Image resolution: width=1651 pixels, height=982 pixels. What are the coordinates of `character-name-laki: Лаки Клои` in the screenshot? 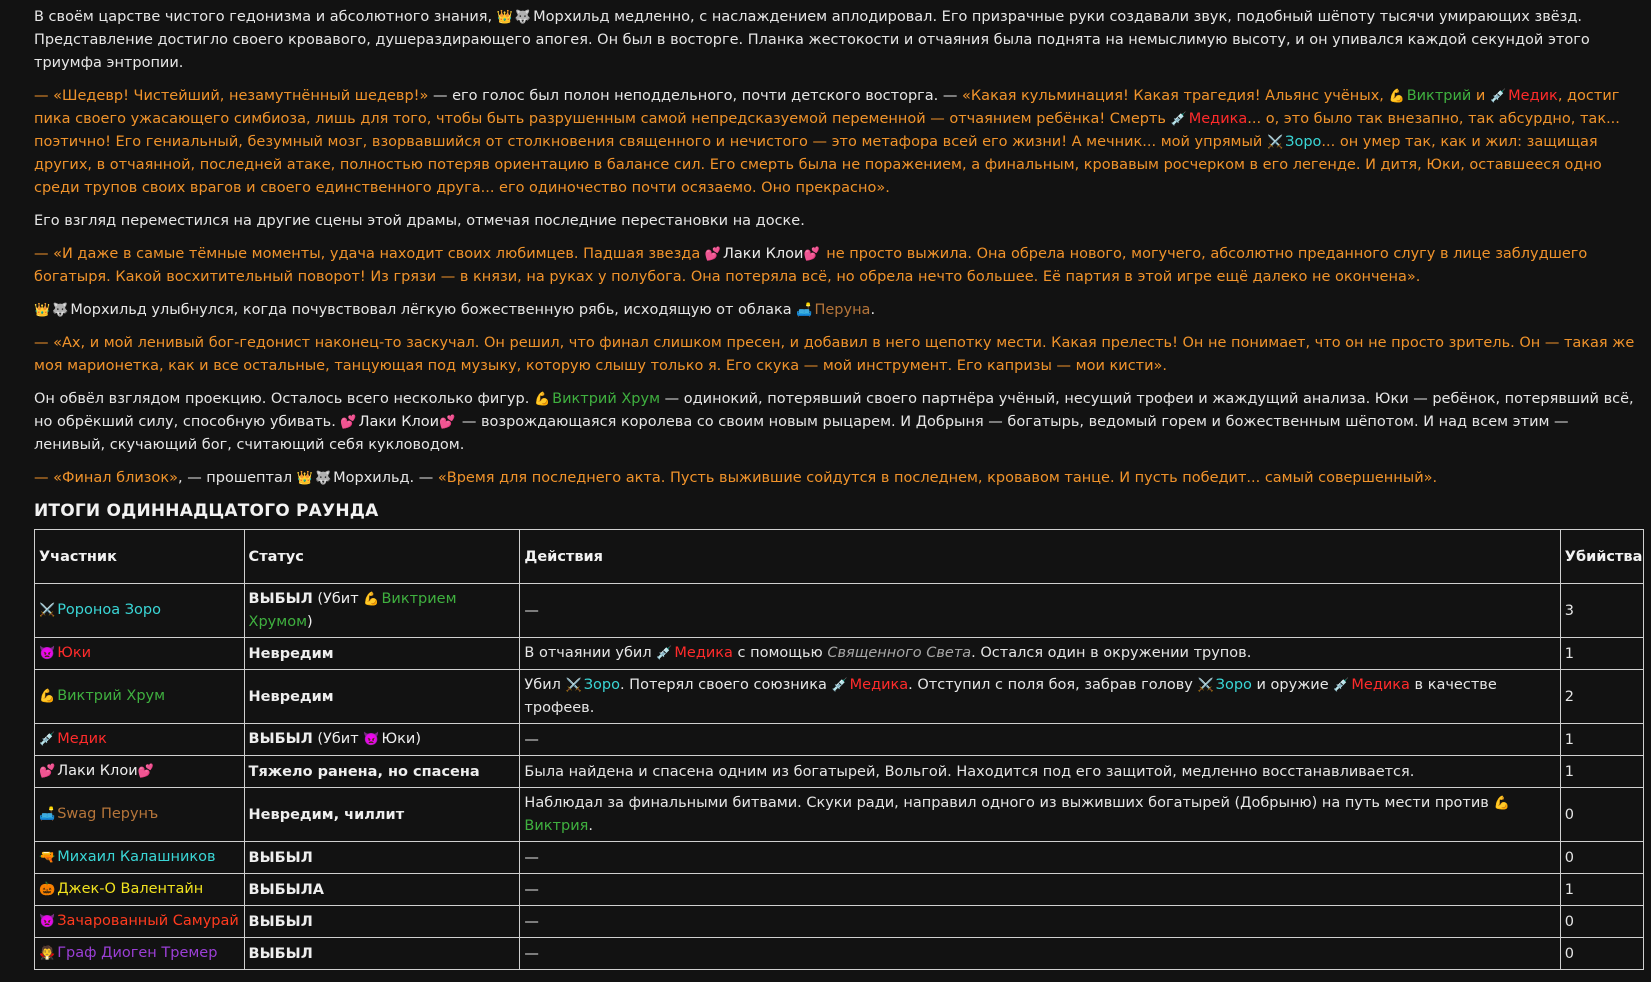 It's located at (763, 254).